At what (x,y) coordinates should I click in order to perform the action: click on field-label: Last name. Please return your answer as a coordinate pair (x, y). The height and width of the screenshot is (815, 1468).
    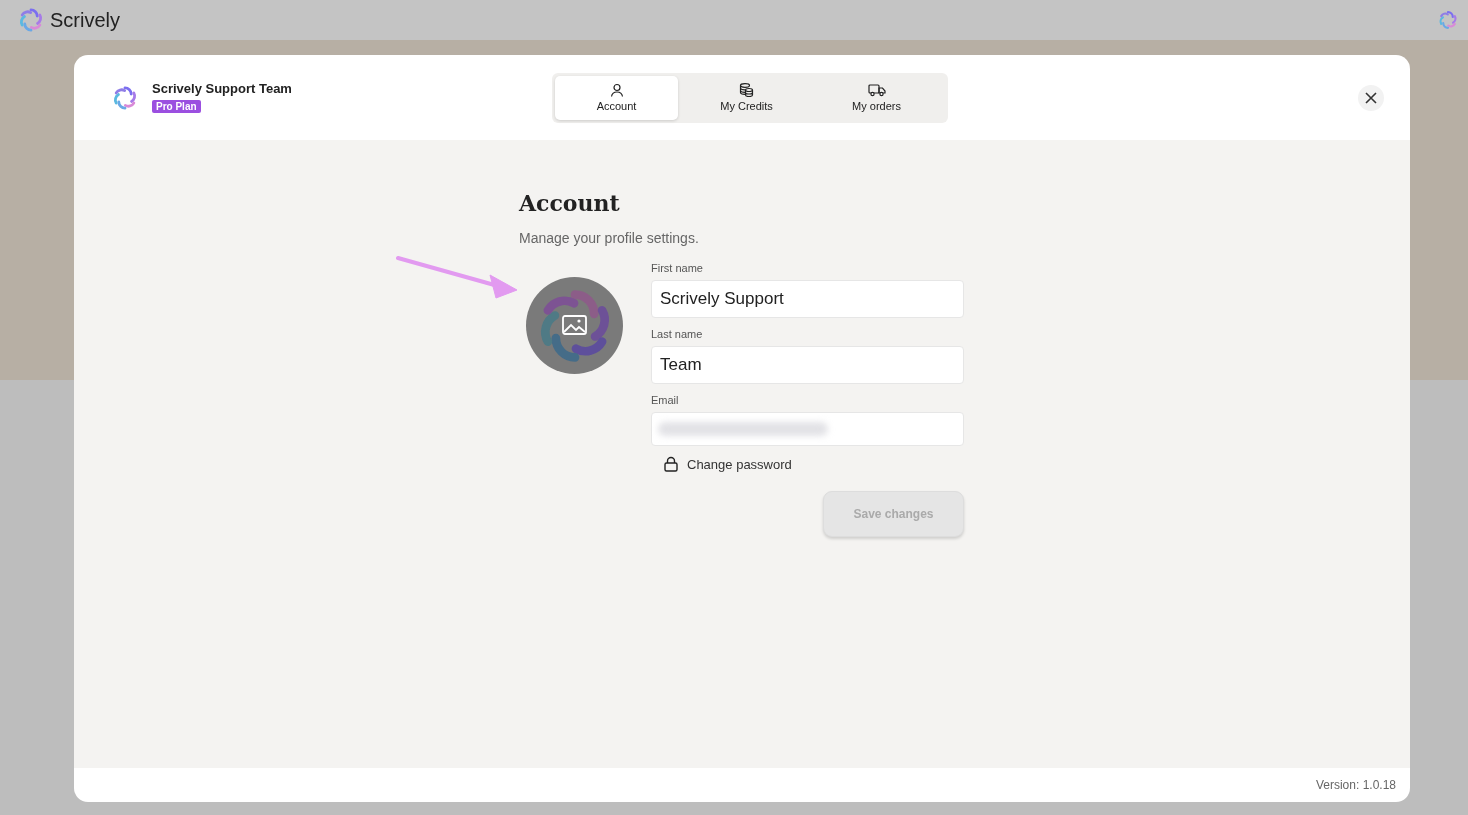
    Looking at the image, I should click on (677, 334).